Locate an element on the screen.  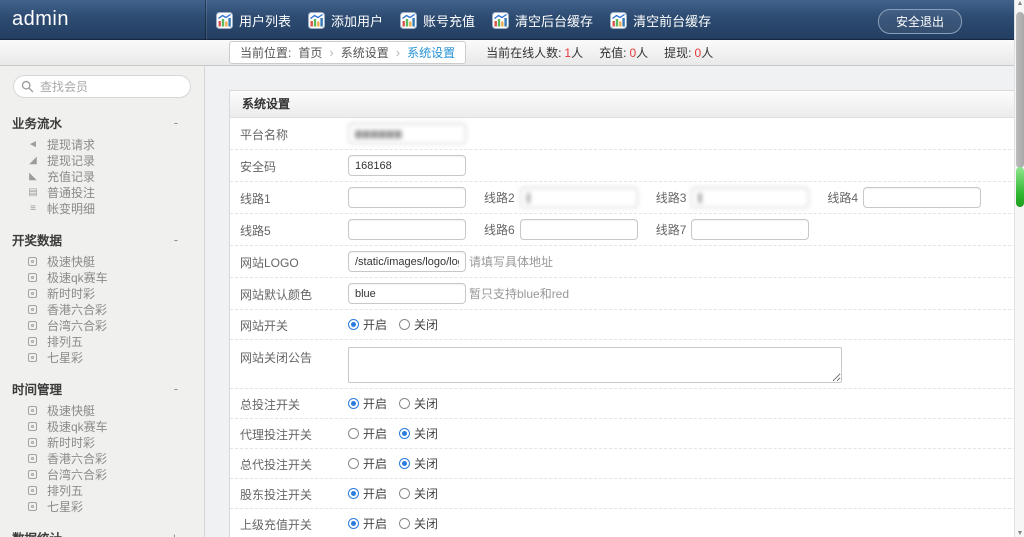
section-toggle-icon: + is located at coordinates (174, 534).